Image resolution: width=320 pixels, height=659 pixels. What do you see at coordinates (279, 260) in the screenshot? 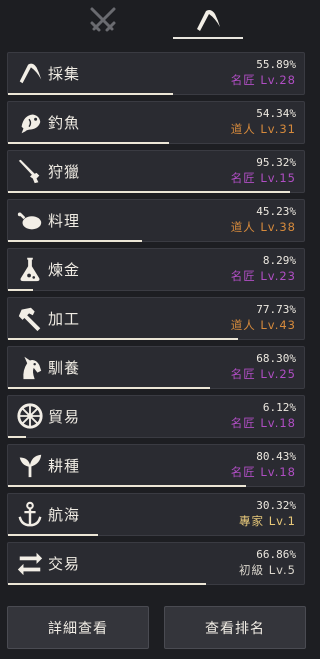
I see `skill-percent: 8.29%` at bounding box center [279, 260].